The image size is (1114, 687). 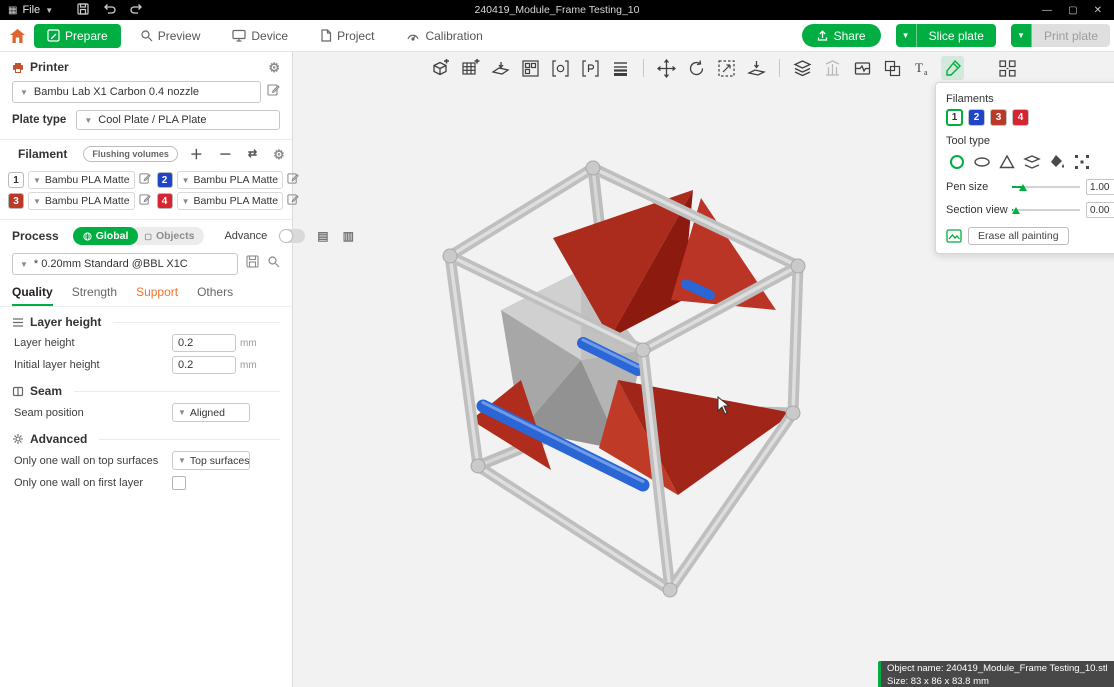 What do you see at coordinates (906, 35) in the screenshot?
I see `slice-options-caret: ▼` at bounding box center [906, 35].